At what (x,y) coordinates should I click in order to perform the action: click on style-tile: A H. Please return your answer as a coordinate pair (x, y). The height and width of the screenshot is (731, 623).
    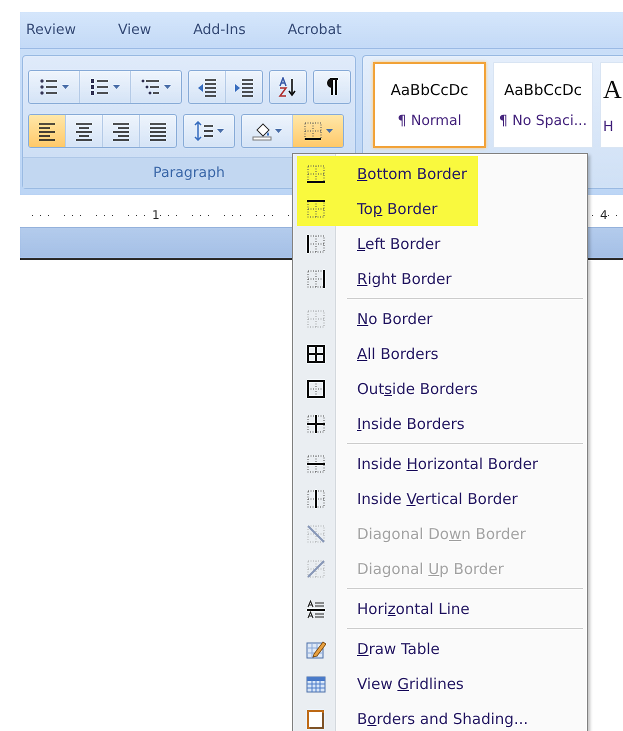
    Looking at the image, I should click on (611, 105).